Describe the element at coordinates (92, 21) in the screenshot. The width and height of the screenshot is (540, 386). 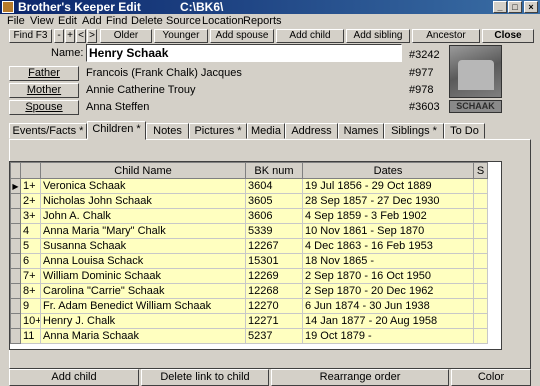
I see `menu-add: Add` at that location.